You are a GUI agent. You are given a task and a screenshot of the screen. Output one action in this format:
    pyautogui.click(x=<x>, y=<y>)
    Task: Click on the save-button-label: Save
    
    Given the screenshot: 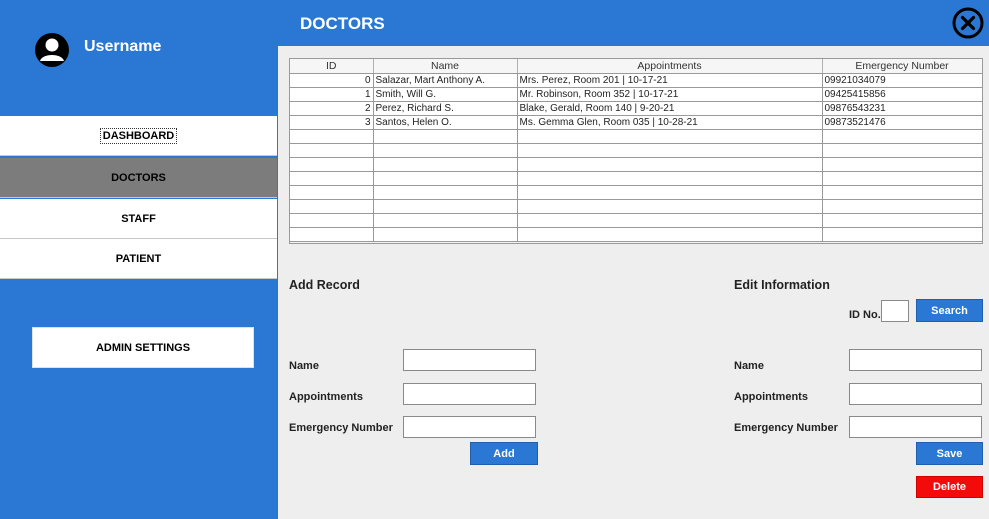 What is the action you would take?
    pyautogui.click(x=949, y=453)
    